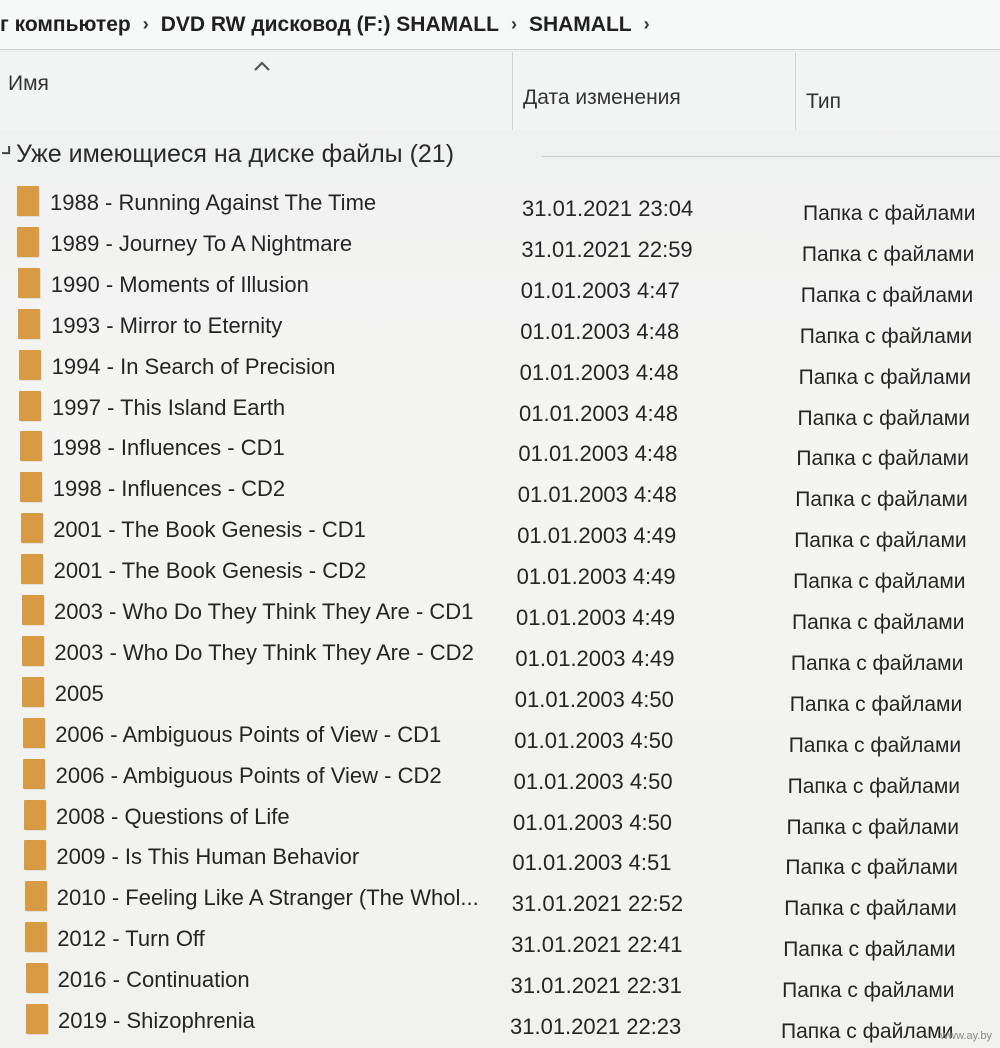  I want to click on file-date: 31.01.2021 22:23, so click(596, 1026).